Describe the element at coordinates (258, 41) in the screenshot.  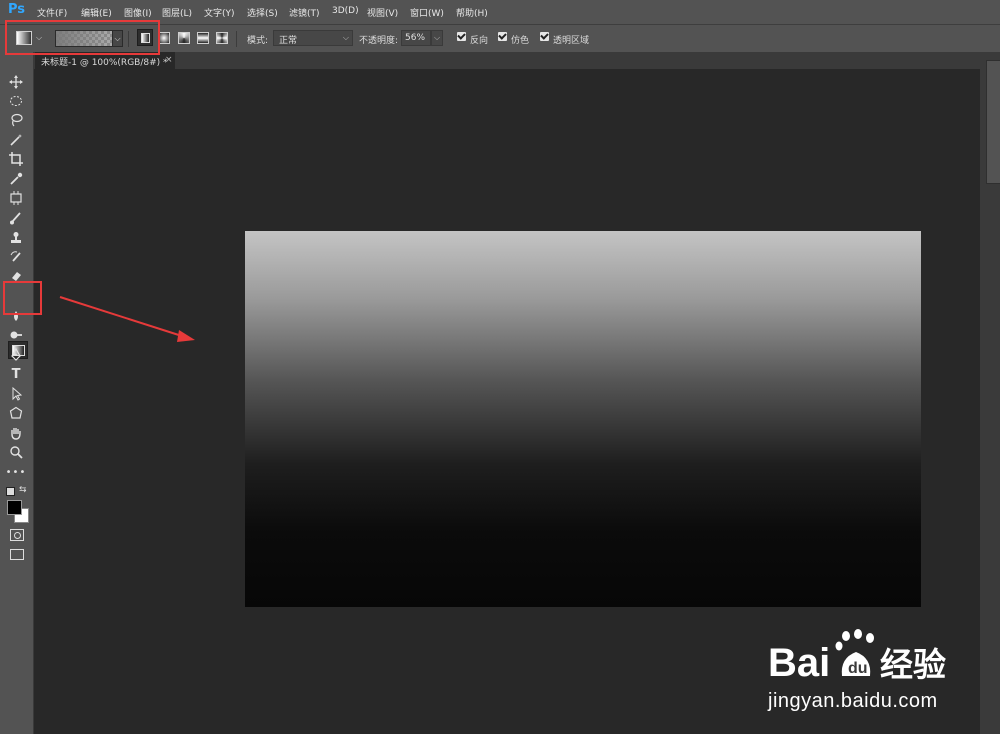
I see `mode-label: 模式:` at that location.